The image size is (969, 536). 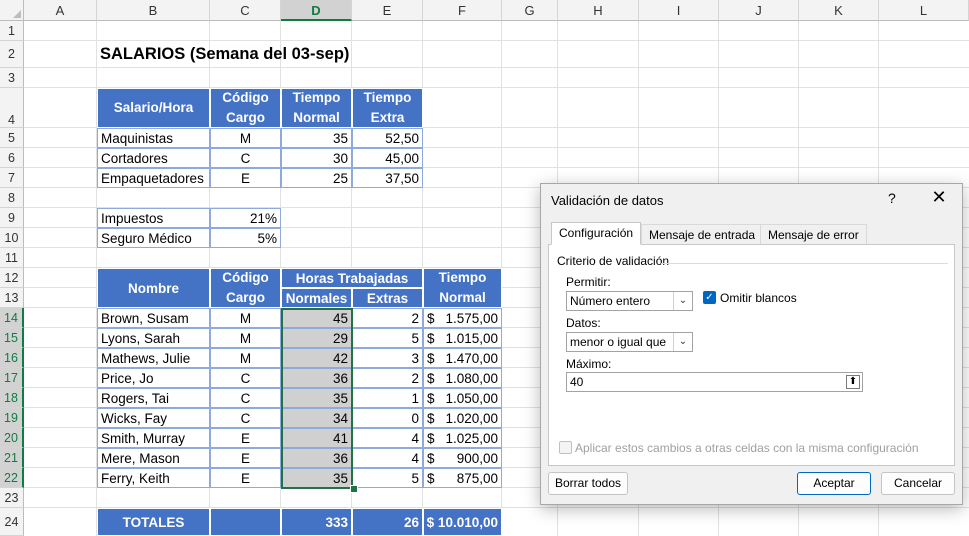 I want to click on table-cell: 35, so click(x=316, y=478).